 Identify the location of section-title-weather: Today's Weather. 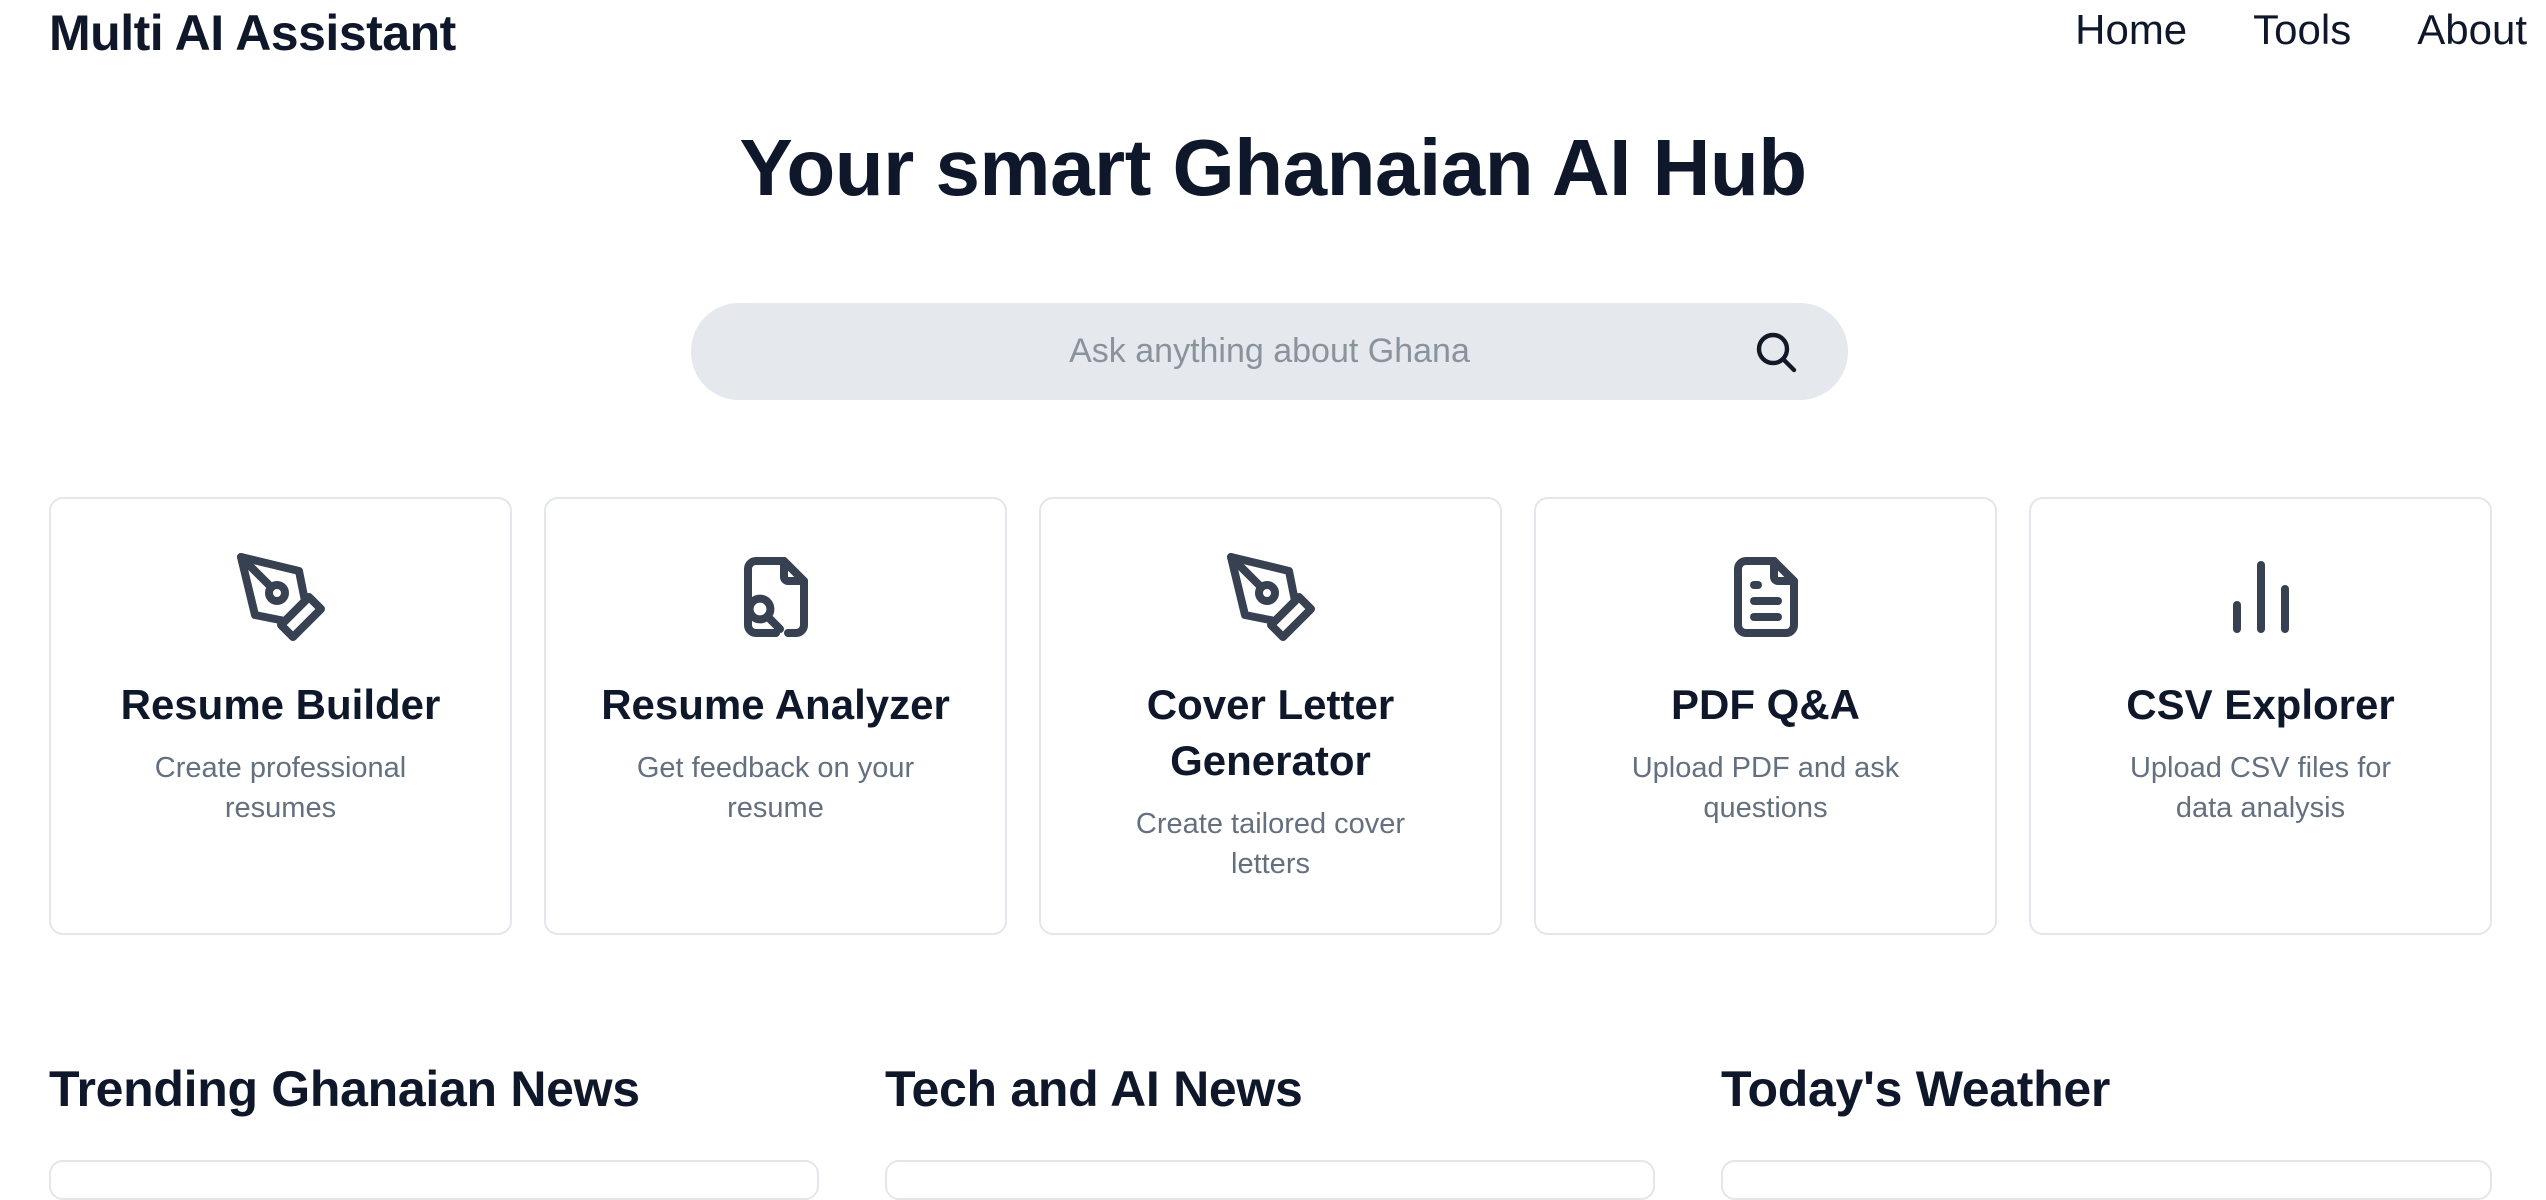
(1915, 1089).